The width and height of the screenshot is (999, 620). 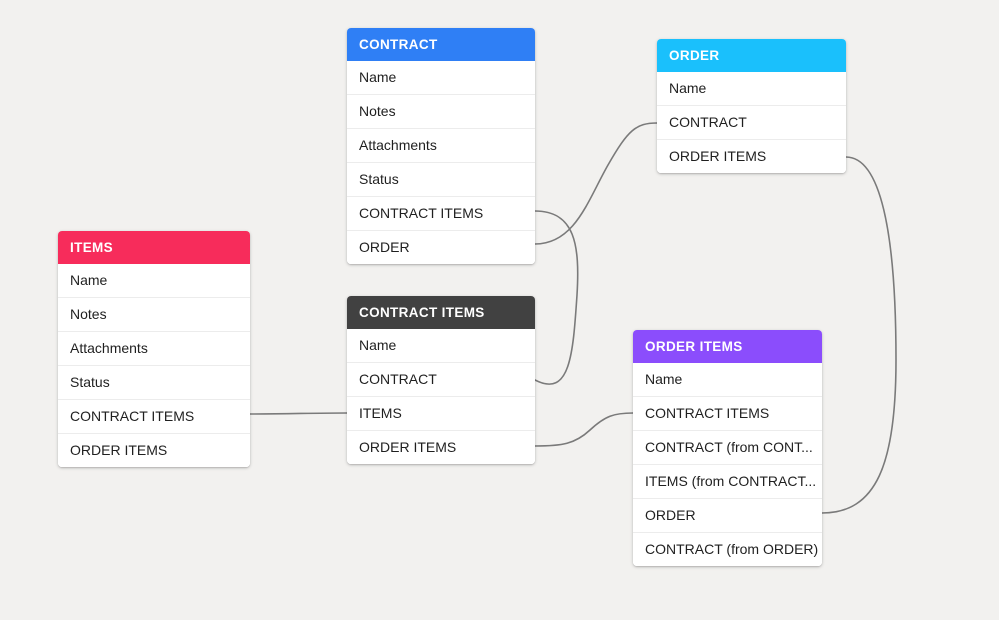 I want to click on table-header-items: ITEMS, so click(x=154, y=247).